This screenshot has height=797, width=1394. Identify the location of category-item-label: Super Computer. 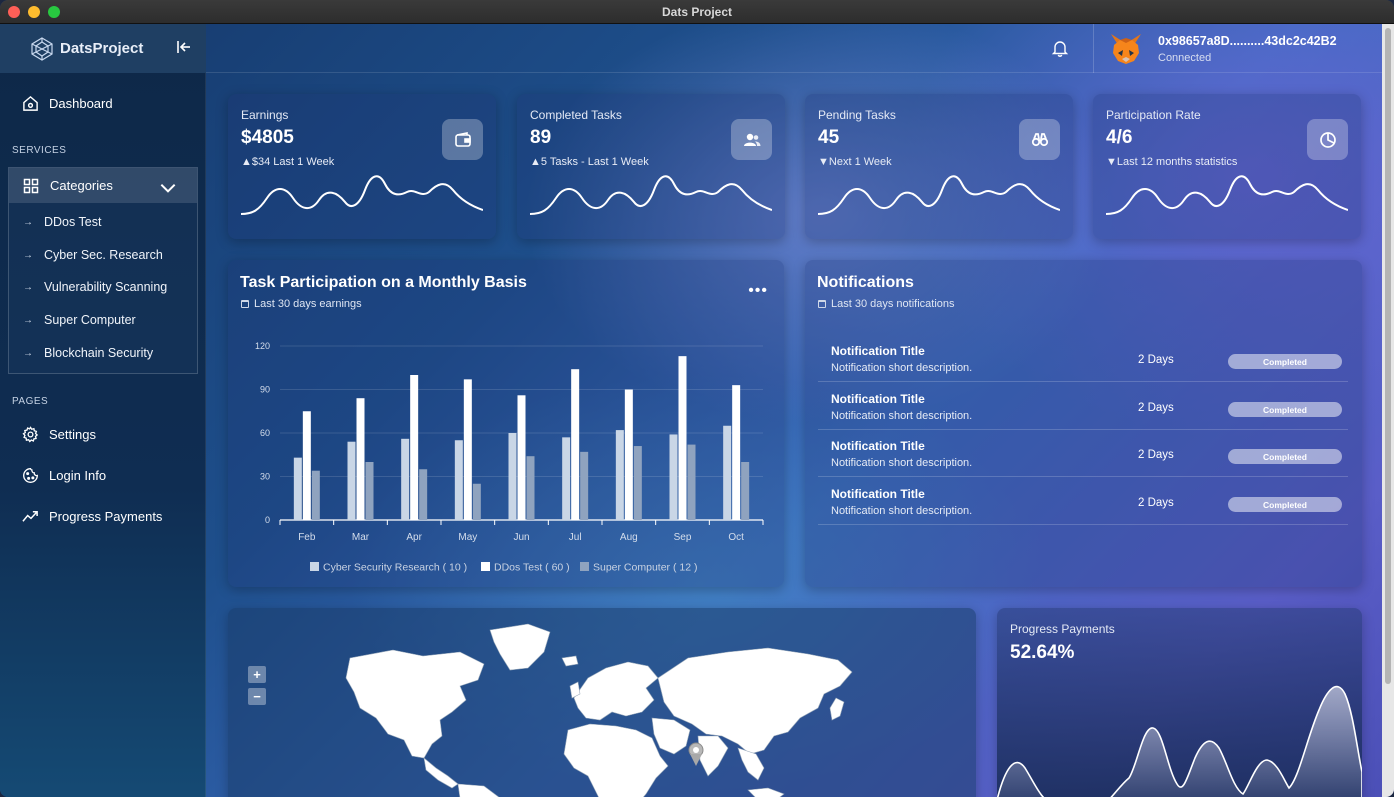
(90, 320).